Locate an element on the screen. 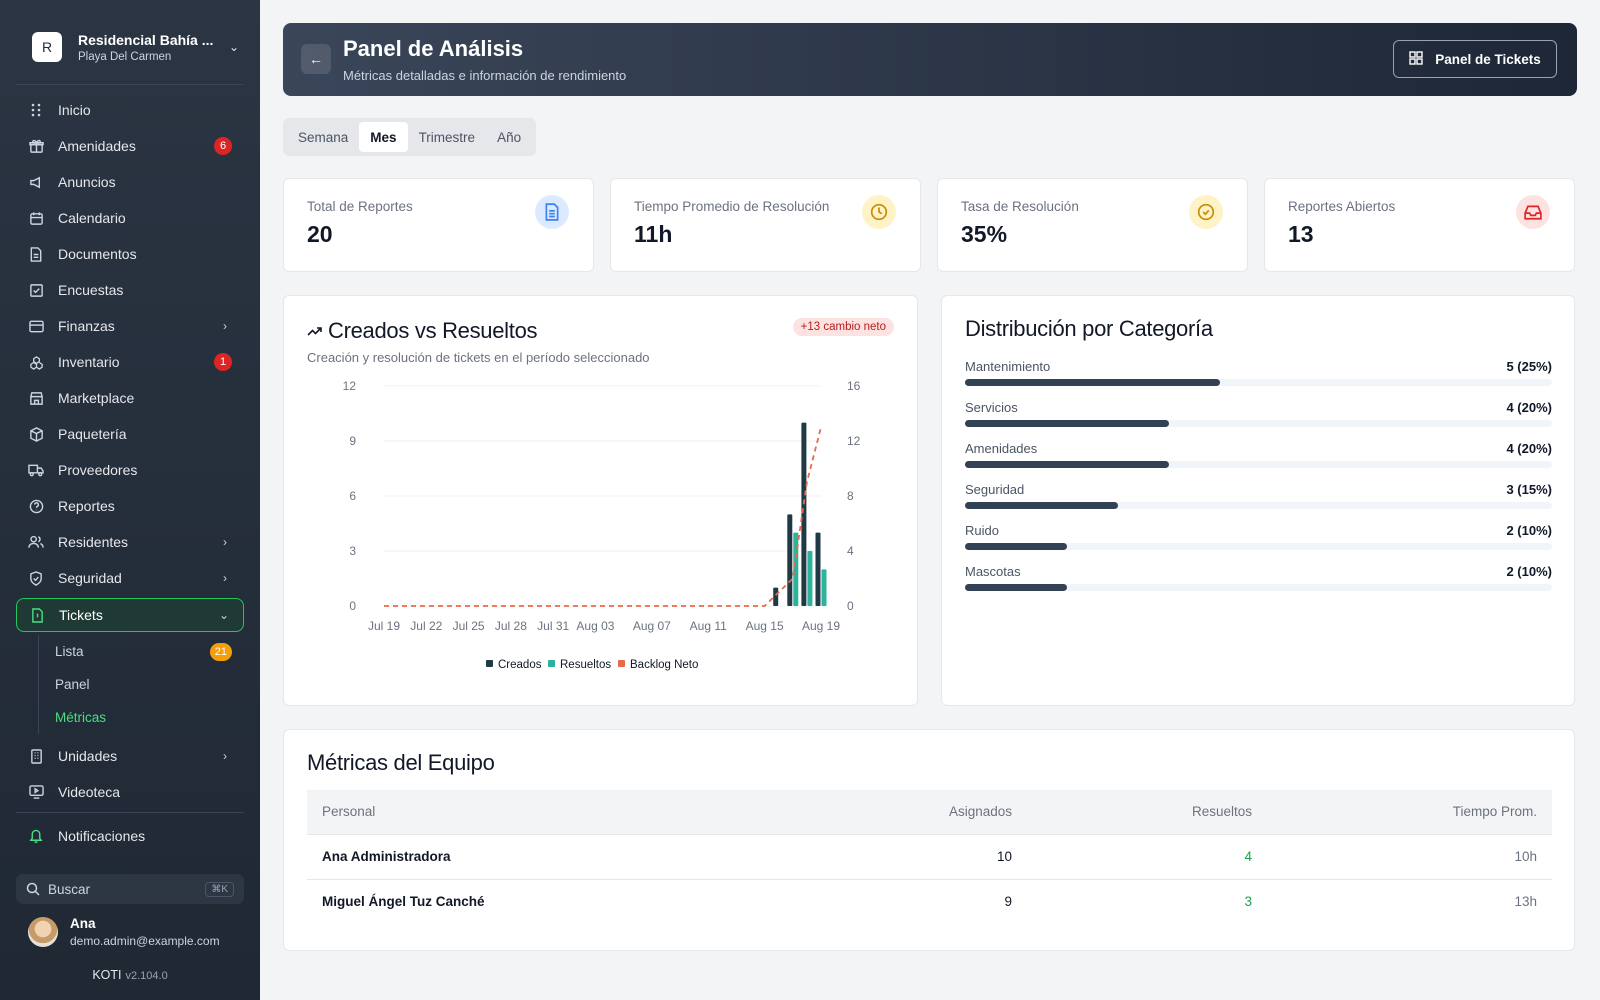 The image size is (1600, 1000). tickets-subnav: Lista 21 Panel Métricas is located at coordinates (141, 684).